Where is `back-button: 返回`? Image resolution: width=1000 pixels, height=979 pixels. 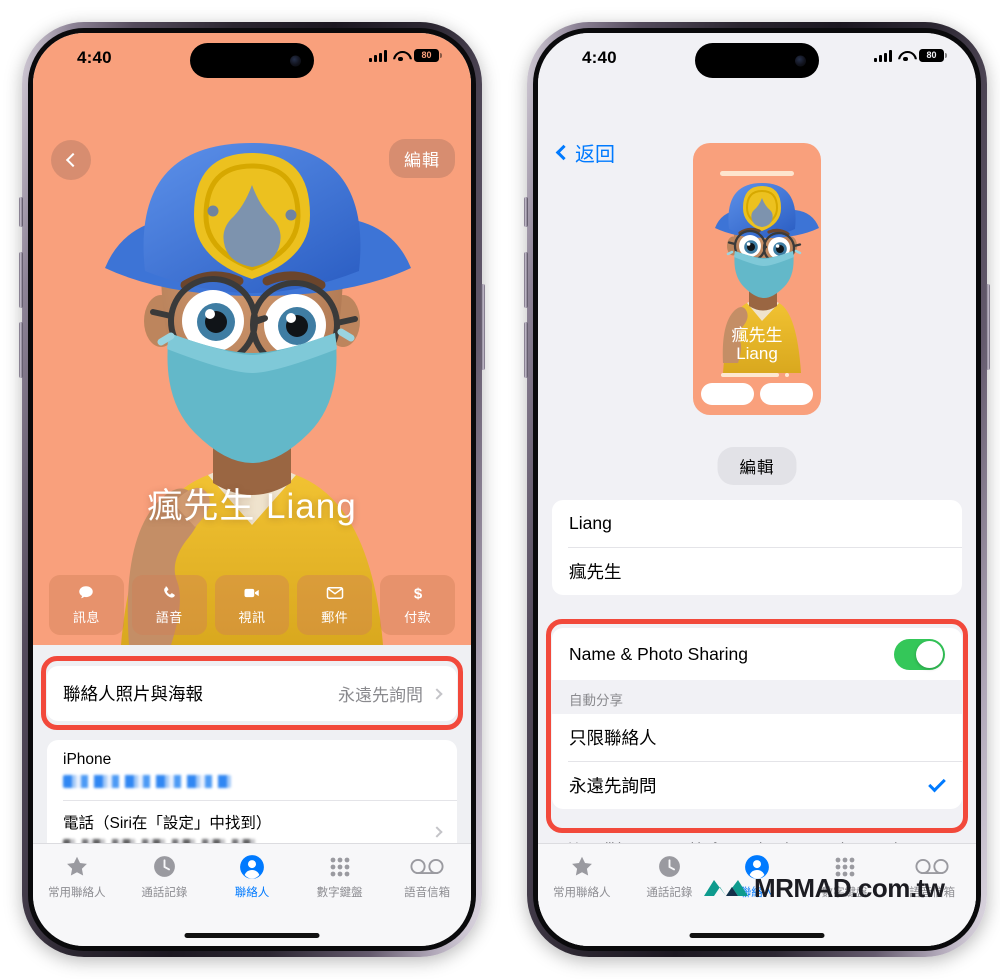 back-button: 返回 is located at coordinates (585, 152).